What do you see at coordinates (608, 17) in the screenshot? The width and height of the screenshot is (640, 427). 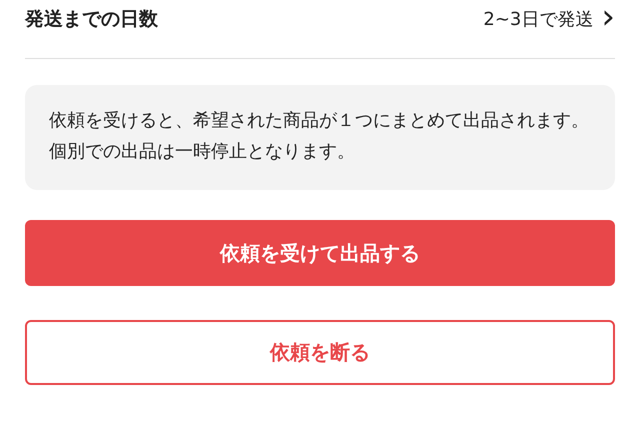 I see `chevron-icon: ›` at bounding box center [608, 17].